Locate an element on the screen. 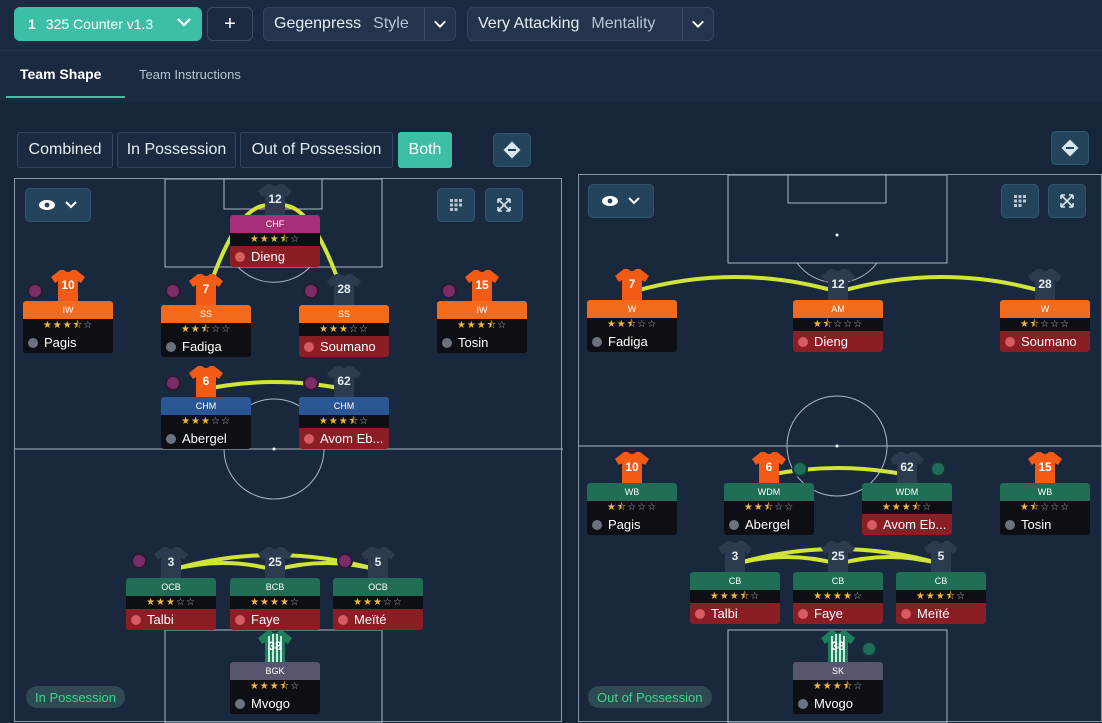  shirt-icon: 3 is located at coordinates (735, 557).